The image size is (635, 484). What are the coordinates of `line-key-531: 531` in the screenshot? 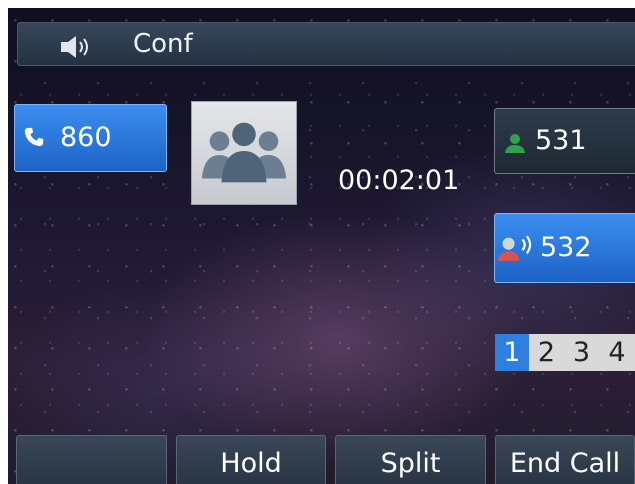 It's located at (564, 141).